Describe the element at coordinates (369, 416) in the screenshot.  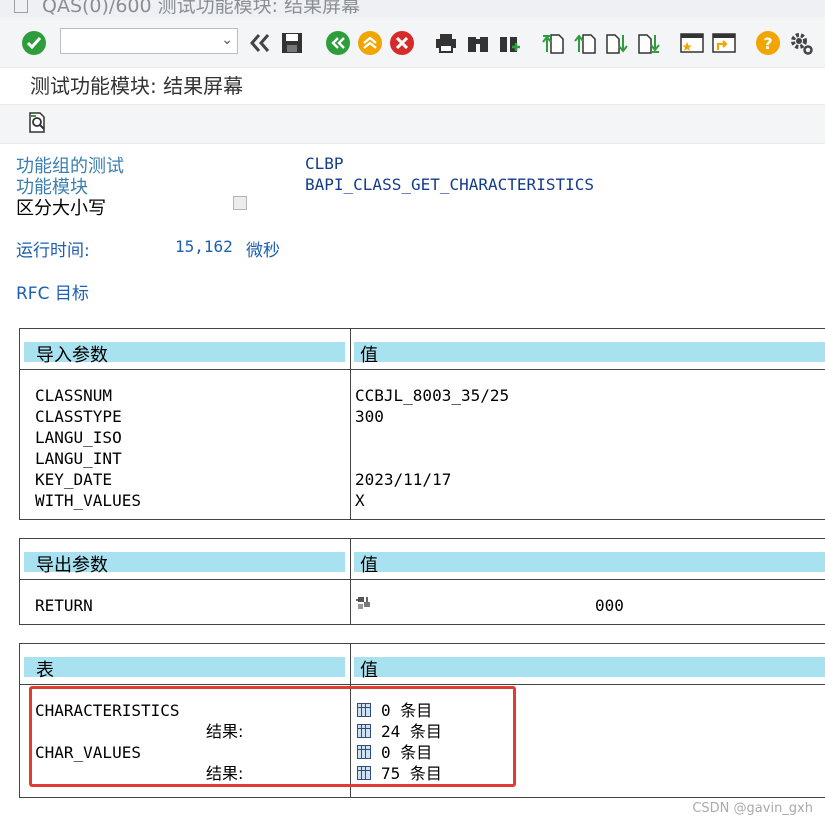
I see `param-value: 300` at that location.